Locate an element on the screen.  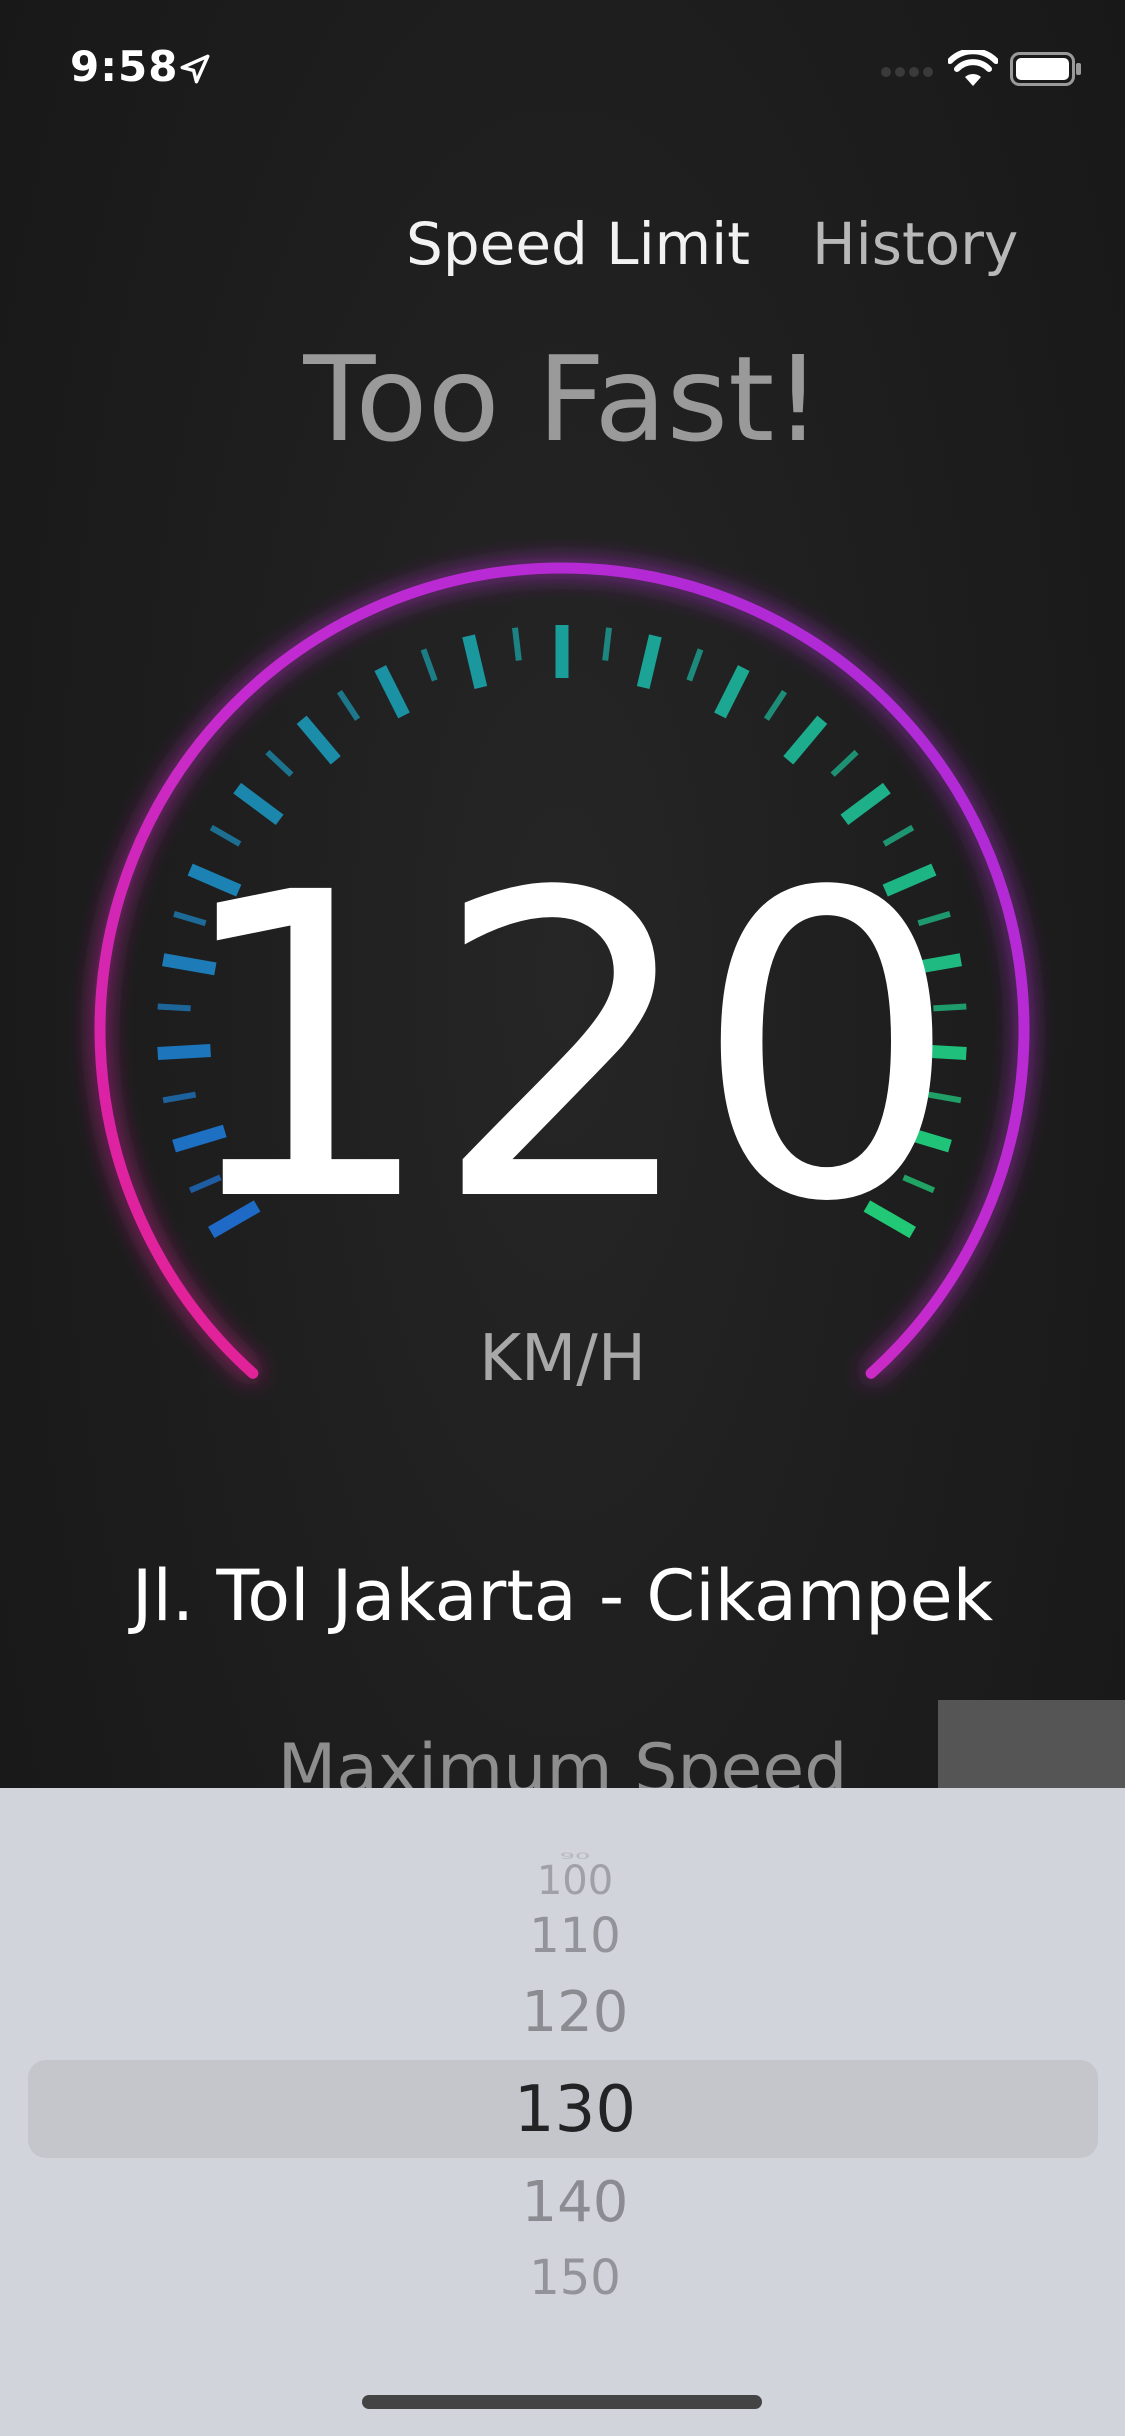
tab-bar: Speed Limit History is located at coordinates (562, 255).